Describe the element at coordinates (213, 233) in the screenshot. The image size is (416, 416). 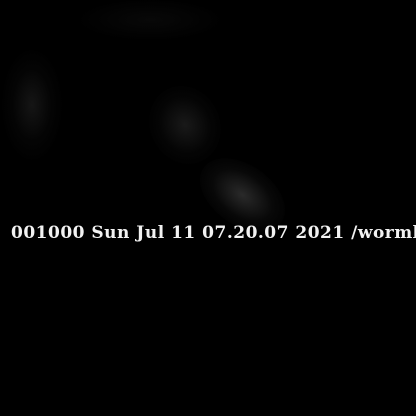
I see `timestamp-caption: 001000 Sun Jul 11 07.20.07 2021 /wormb` at that location.